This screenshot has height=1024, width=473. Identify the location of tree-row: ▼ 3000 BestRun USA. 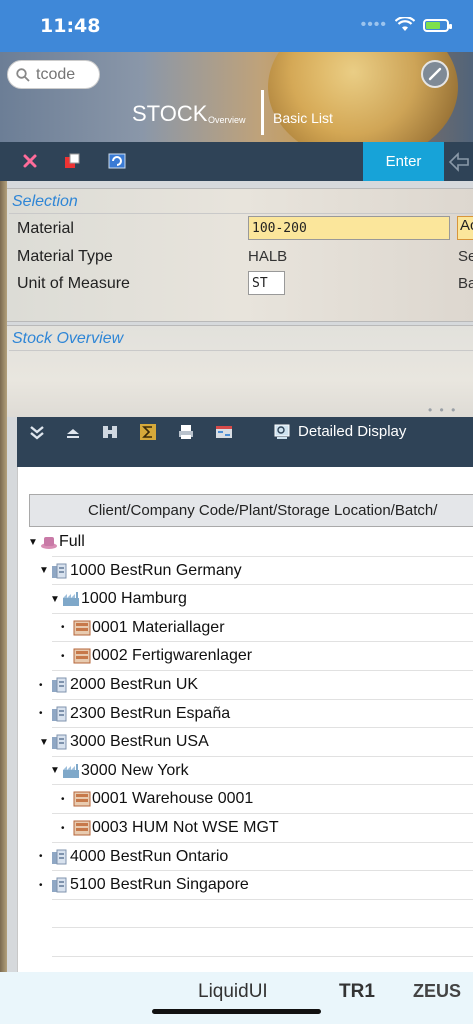
(124, 742).